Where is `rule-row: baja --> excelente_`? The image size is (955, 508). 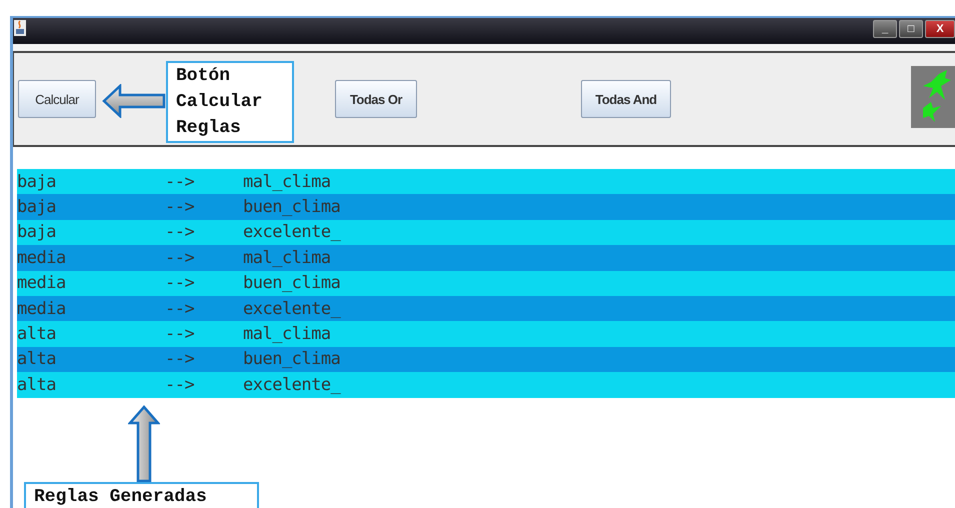 rule-row: baja --> excelente_ is located at coordinates (486, 233).